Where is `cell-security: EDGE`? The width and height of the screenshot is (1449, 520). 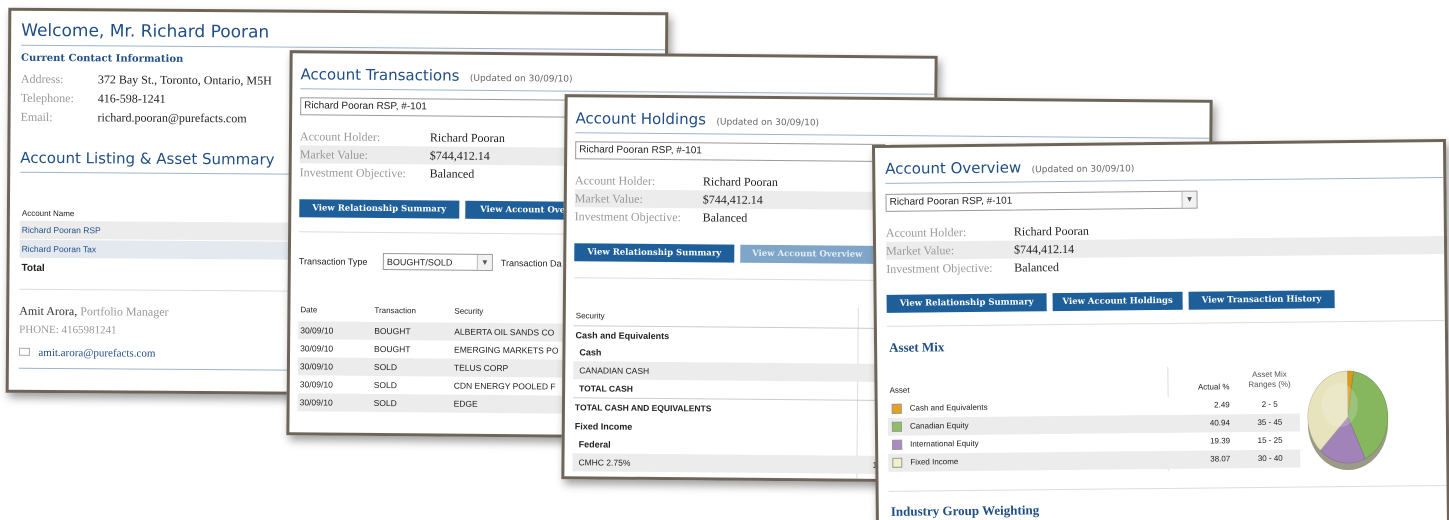 cell-security: EDGE is located at coordinates (465, 403).